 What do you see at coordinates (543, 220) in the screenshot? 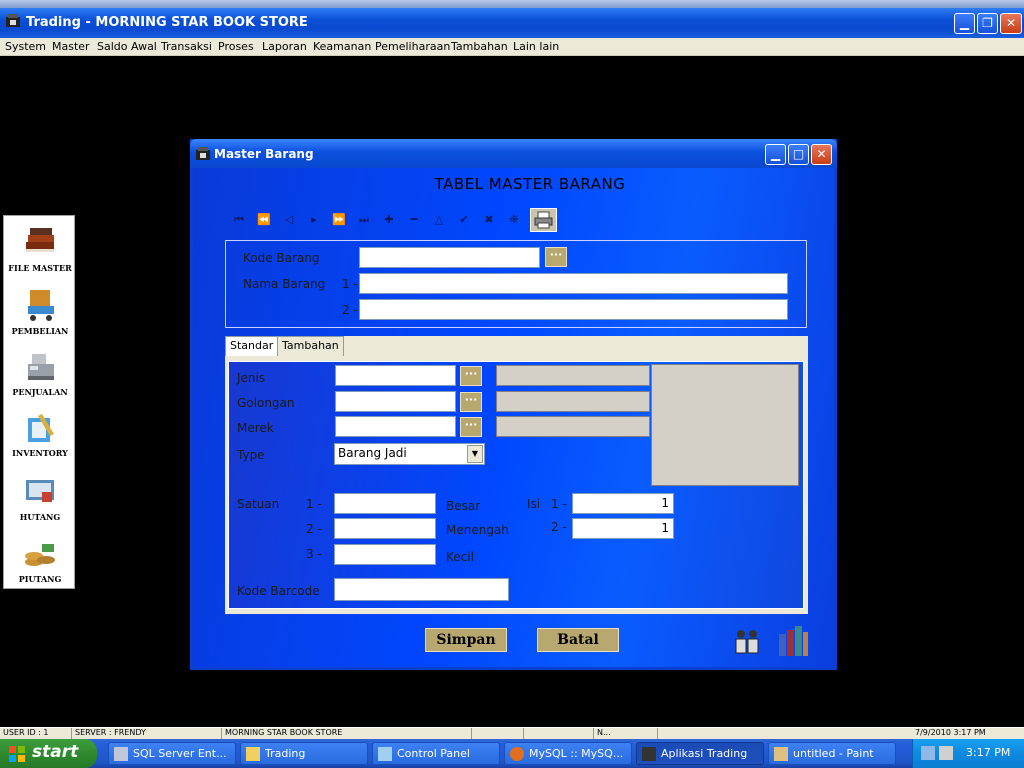
I see `print-button` at bounding box center [543, 220].